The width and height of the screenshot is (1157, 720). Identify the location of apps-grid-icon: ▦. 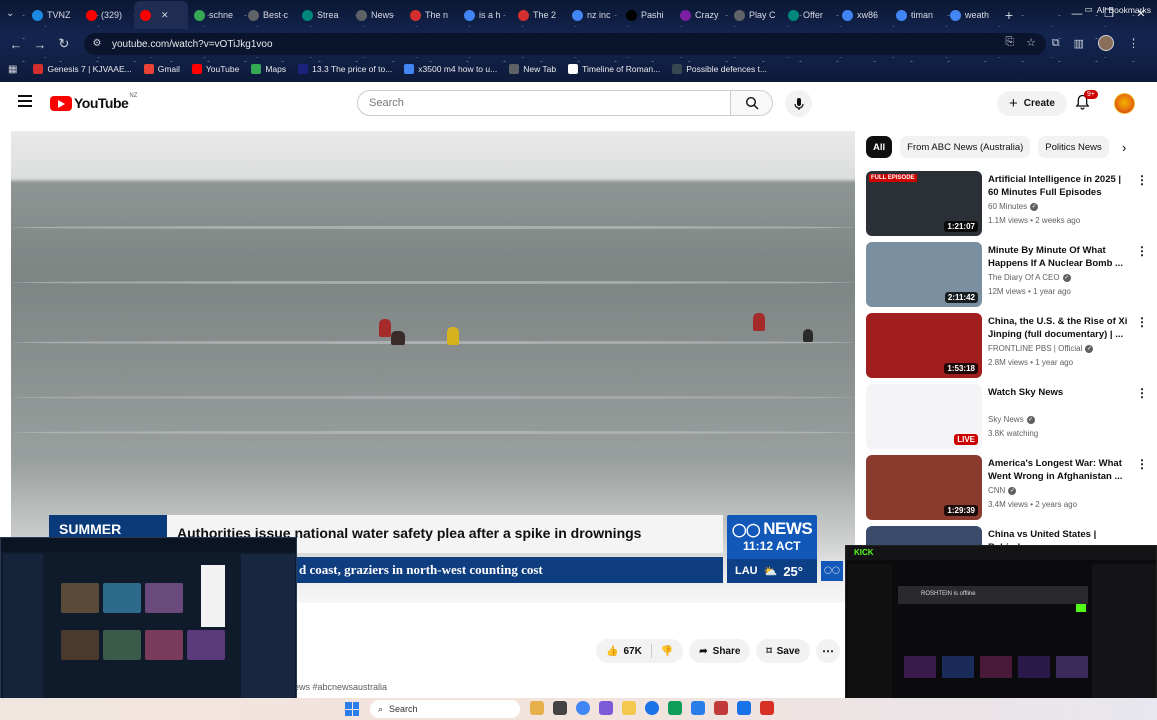
(12, 69).